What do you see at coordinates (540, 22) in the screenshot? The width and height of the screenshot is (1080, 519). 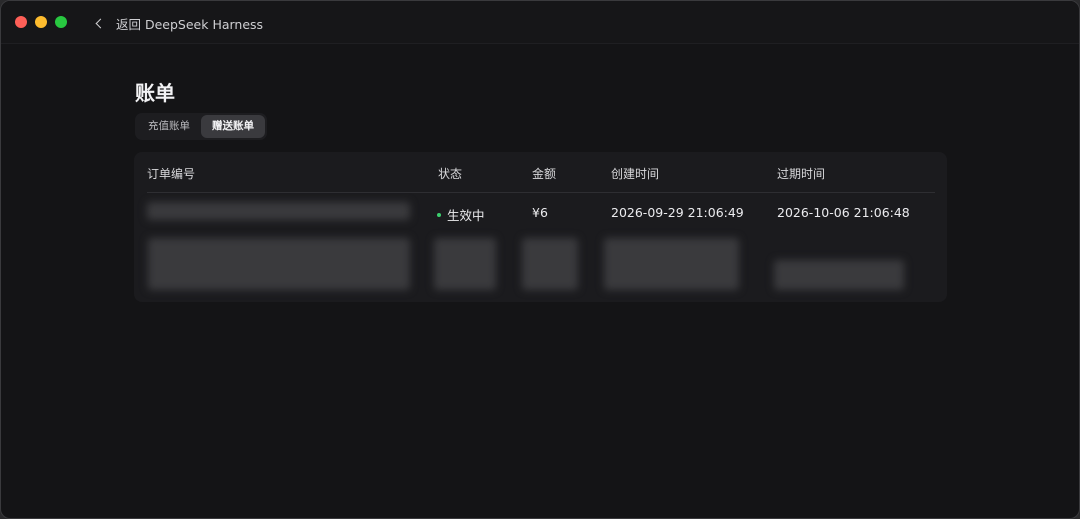 I see `title-bar: 返回 DeepSeek Harness` at bounding box center [540, 22].